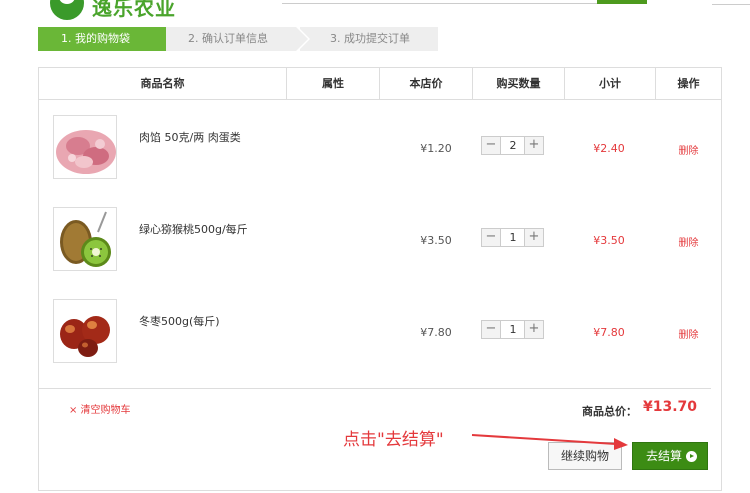 The height and width of the screenshot is (493, 750). I want to click on annotation-arrow-icon, so click(549, 442).